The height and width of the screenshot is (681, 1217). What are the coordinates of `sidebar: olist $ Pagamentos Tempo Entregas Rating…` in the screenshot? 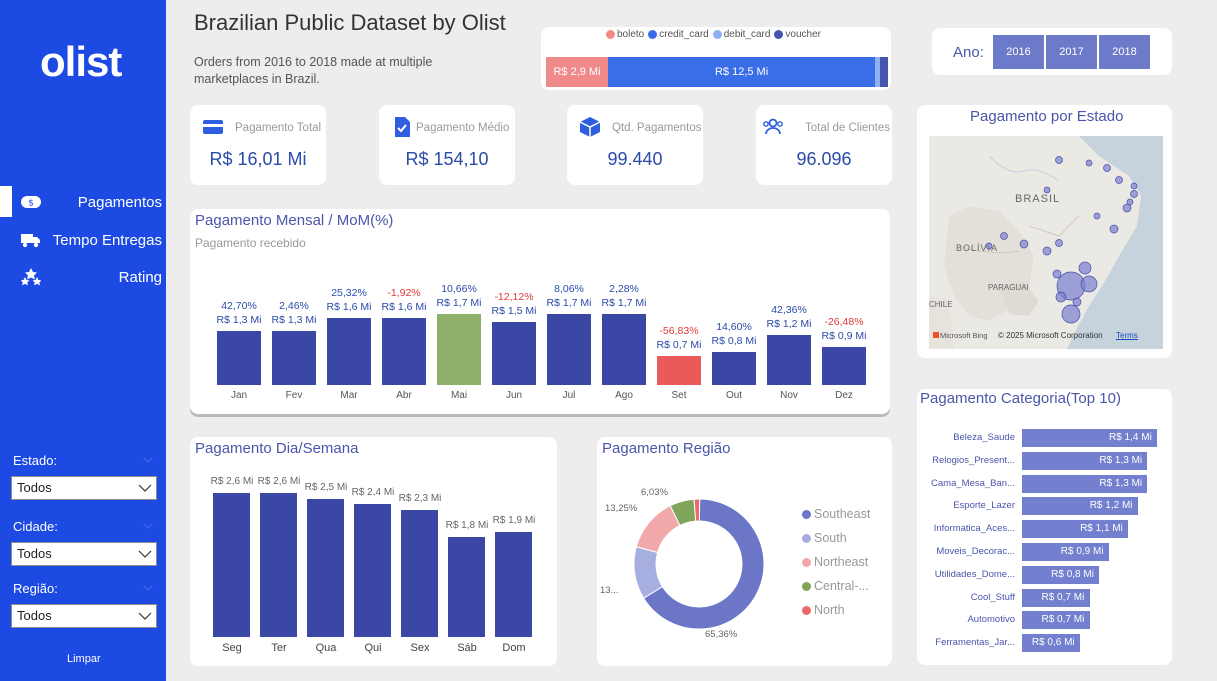 It's located at (83, 340).